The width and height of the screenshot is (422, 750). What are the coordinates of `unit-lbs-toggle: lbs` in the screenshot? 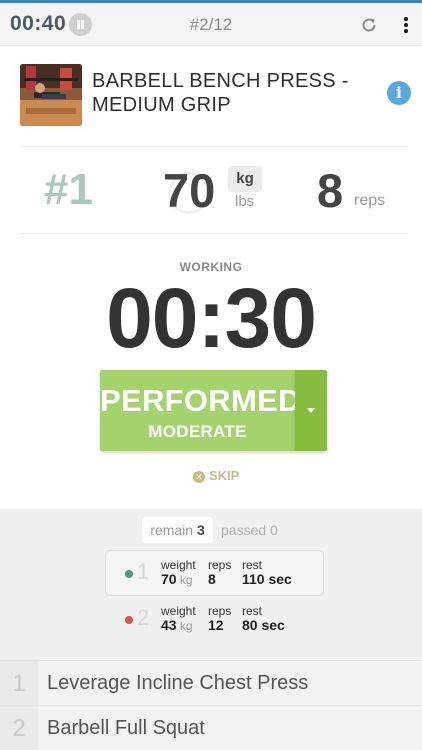 It's located at (244, 201).